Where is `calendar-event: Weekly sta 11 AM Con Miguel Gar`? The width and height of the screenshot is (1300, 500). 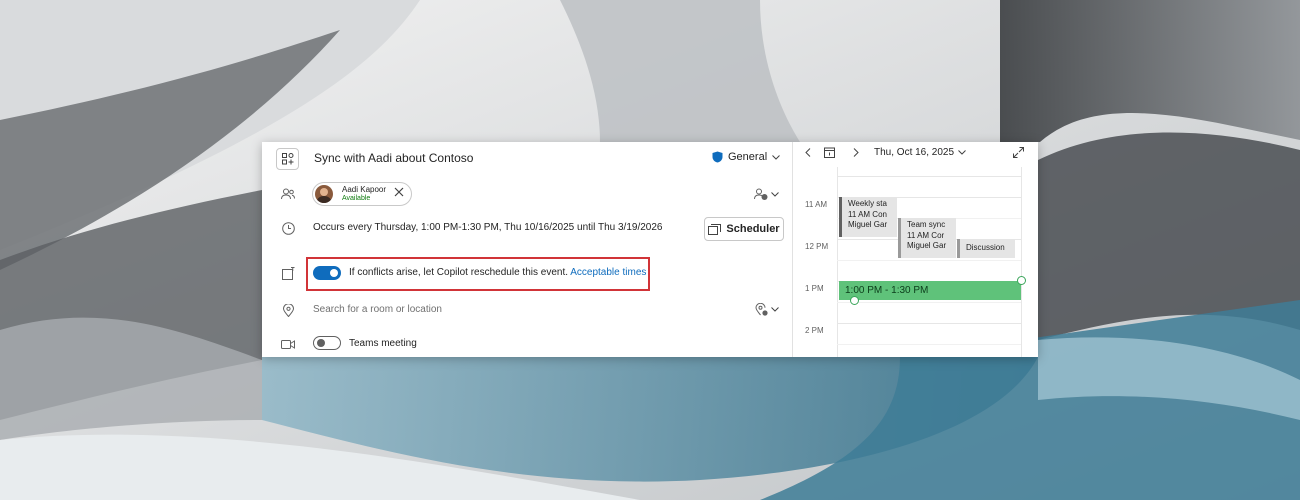 calendar-event: Weekly sta 11 AM Con Miguel Gar is located at coordinates (868, 217).